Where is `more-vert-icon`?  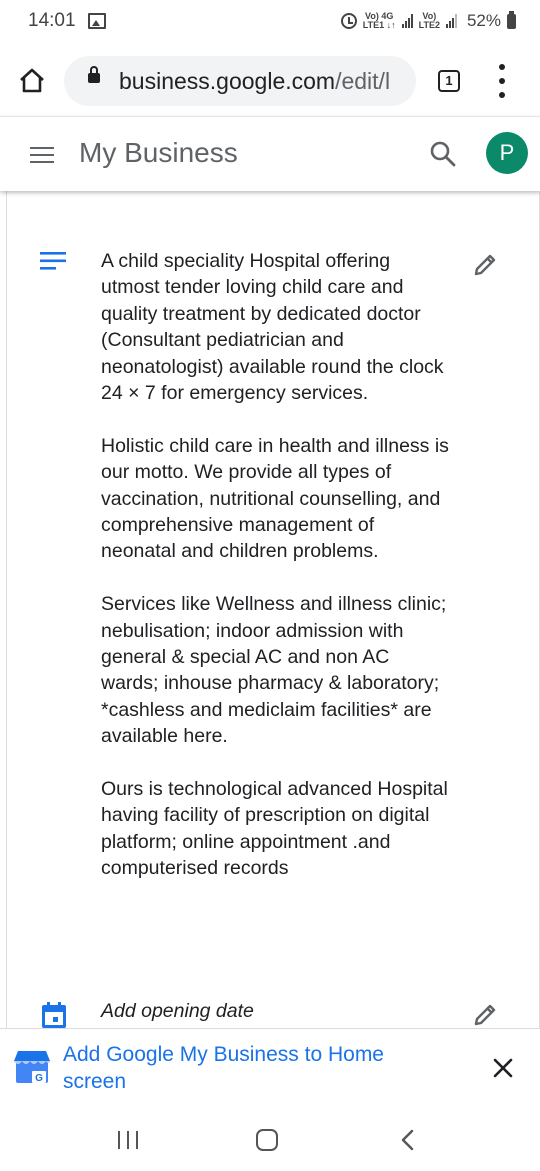 more-vert-icon is located at coordinates (502, 67).